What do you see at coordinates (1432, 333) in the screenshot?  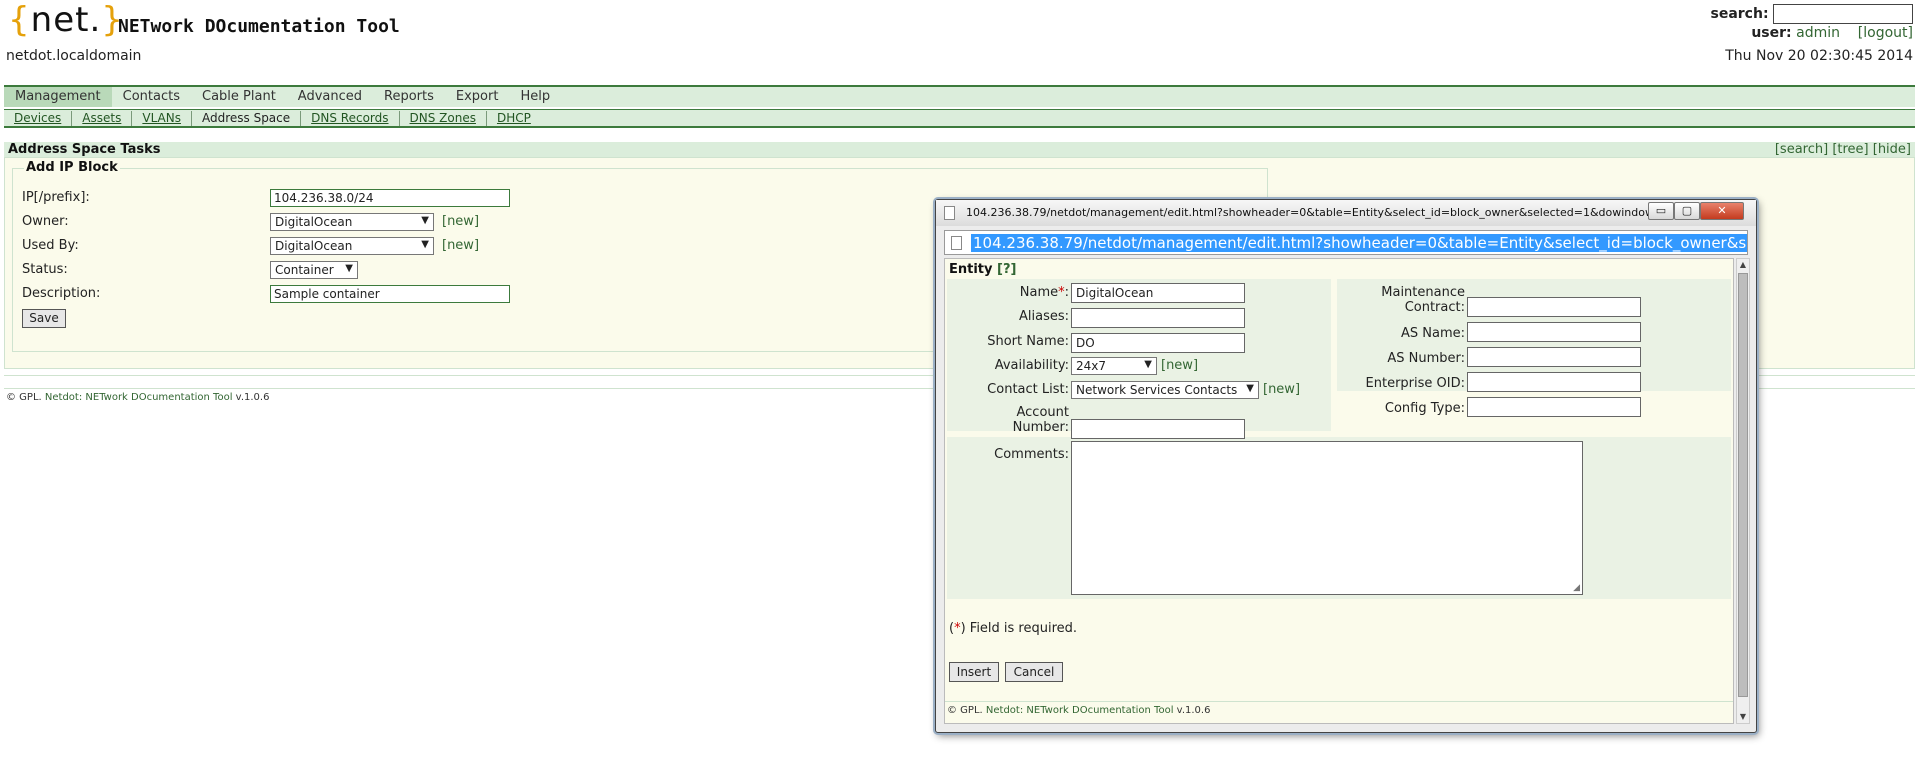 I see `as-name-label: AS Name:` at bounding box center [1432, 333].